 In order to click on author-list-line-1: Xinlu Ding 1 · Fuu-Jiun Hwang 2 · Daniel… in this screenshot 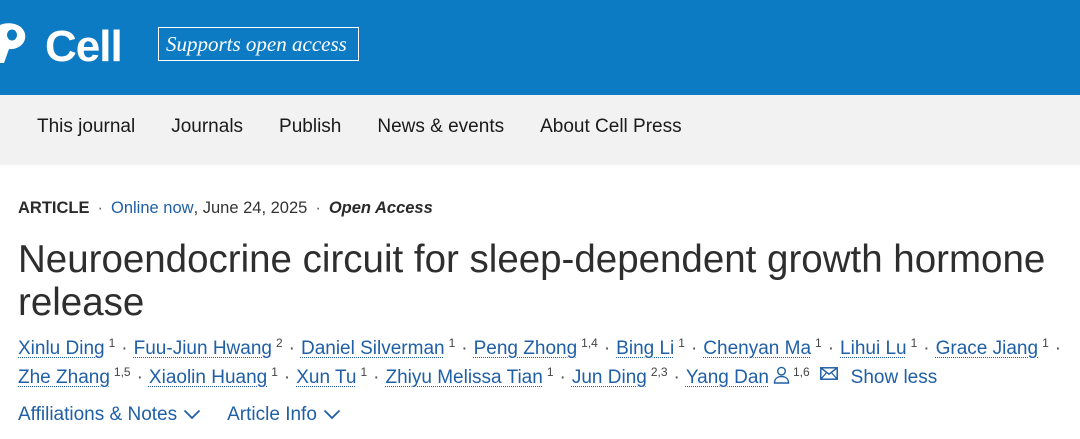, I will do `click(542, 348)`.